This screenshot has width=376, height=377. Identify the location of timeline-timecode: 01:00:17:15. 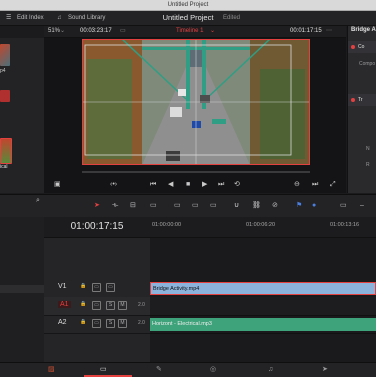
(97, 226).